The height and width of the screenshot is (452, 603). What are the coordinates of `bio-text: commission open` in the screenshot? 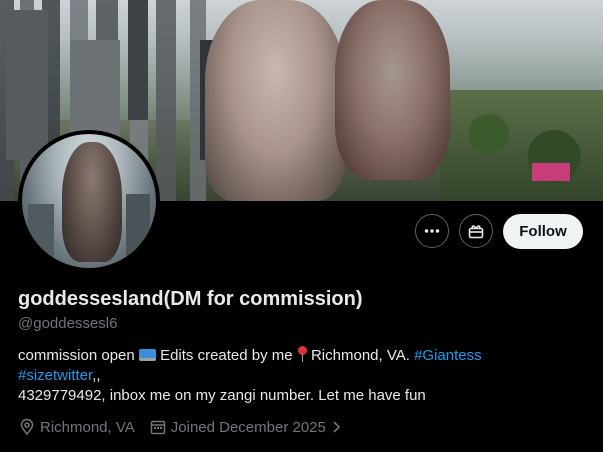 It's located at (76, 355).